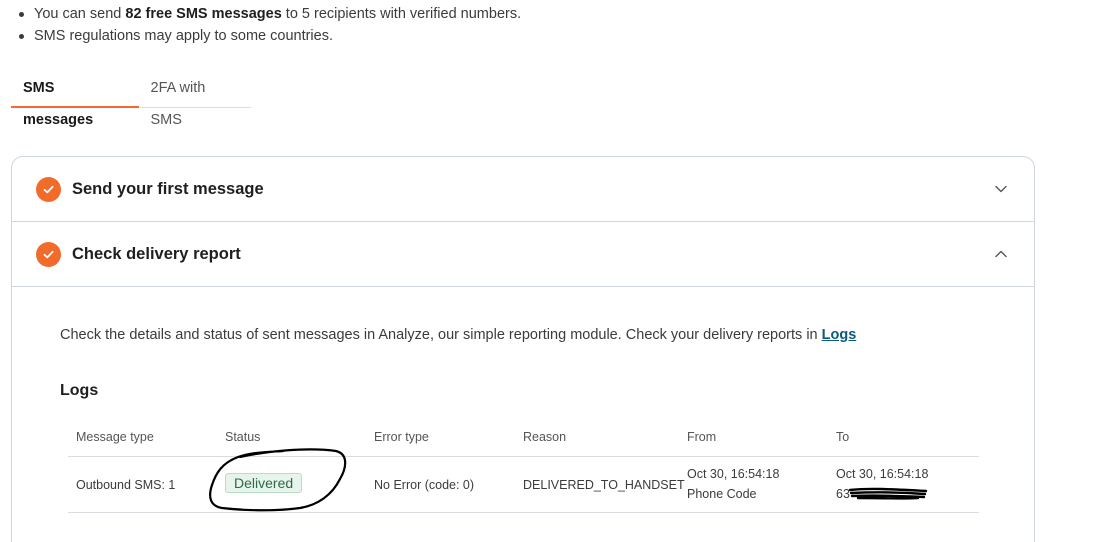 This screenshot has width=1097, height=542. Describe the element at coordinates (168, 188) in the screenshot. I see `accordion-title: Send your first message` at that location.